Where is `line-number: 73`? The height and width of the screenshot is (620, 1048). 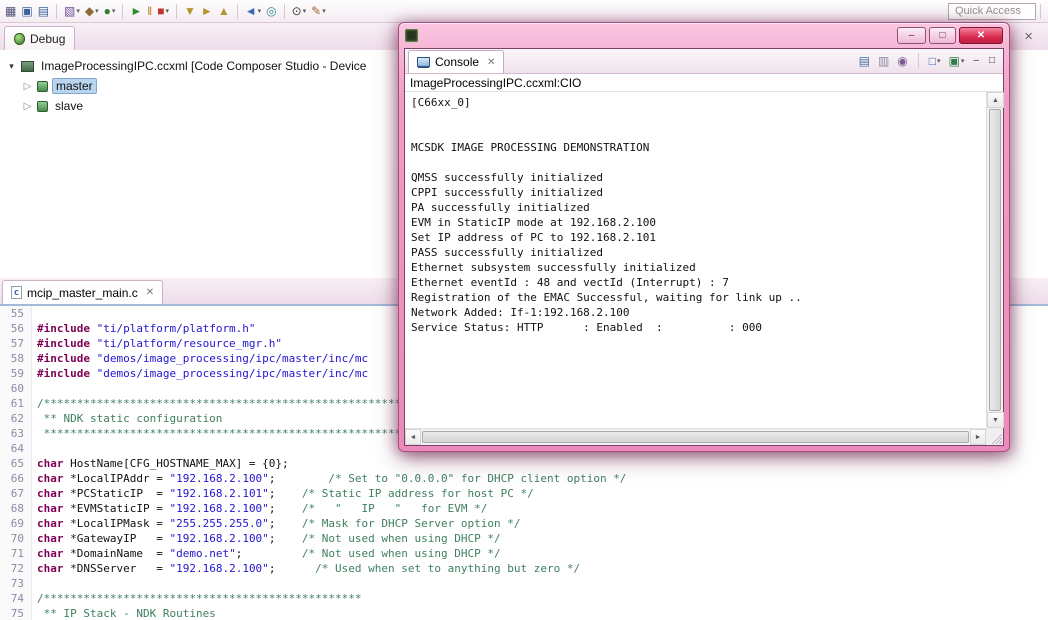
line-number: 73 is located at coordinates (16, 583).